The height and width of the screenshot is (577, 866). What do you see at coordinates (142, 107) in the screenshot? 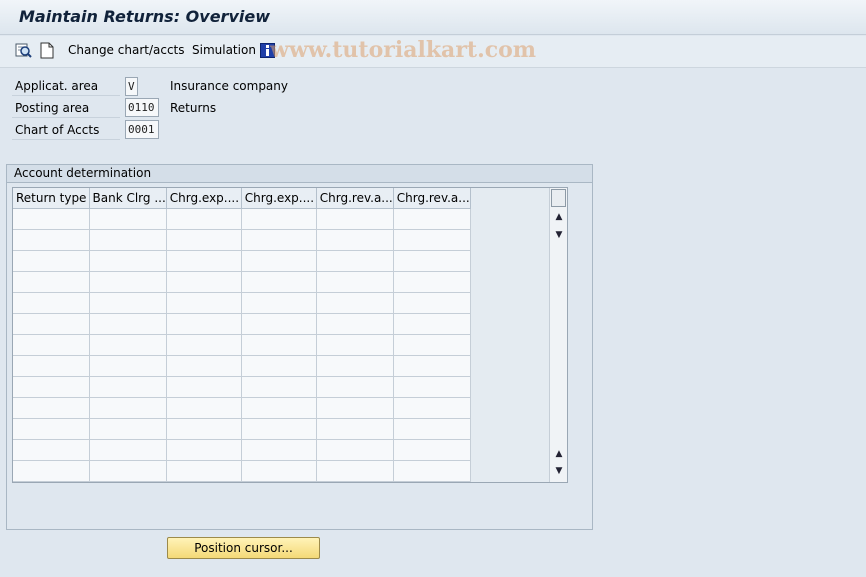
I see `posting-area-input: 0110` at bounding box center [142, 107].